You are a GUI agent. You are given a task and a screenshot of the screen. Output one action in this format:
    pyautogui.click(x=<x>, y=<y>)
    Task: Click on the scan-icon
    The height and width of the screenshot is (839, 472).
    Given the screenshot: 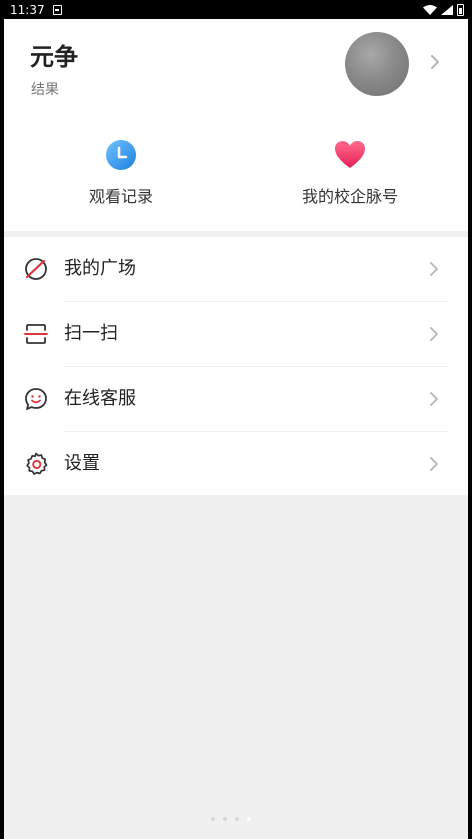 What is the action you would take?
    pyautogui.click(x=36, y=334)
    